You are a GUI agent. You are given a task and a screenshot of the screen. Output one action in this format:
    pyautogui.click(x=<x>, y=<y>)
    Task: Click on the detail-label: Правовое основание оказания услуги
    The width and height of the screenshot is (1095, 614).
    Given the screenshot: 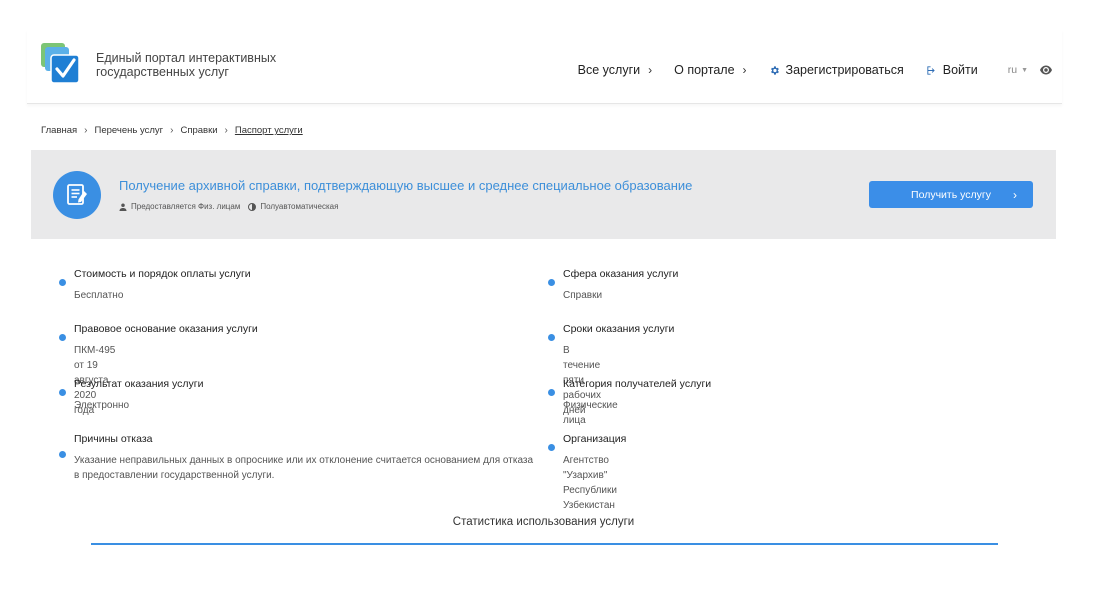 What is the action you would take?
    pyautogui.click(x=166, y=329)
    